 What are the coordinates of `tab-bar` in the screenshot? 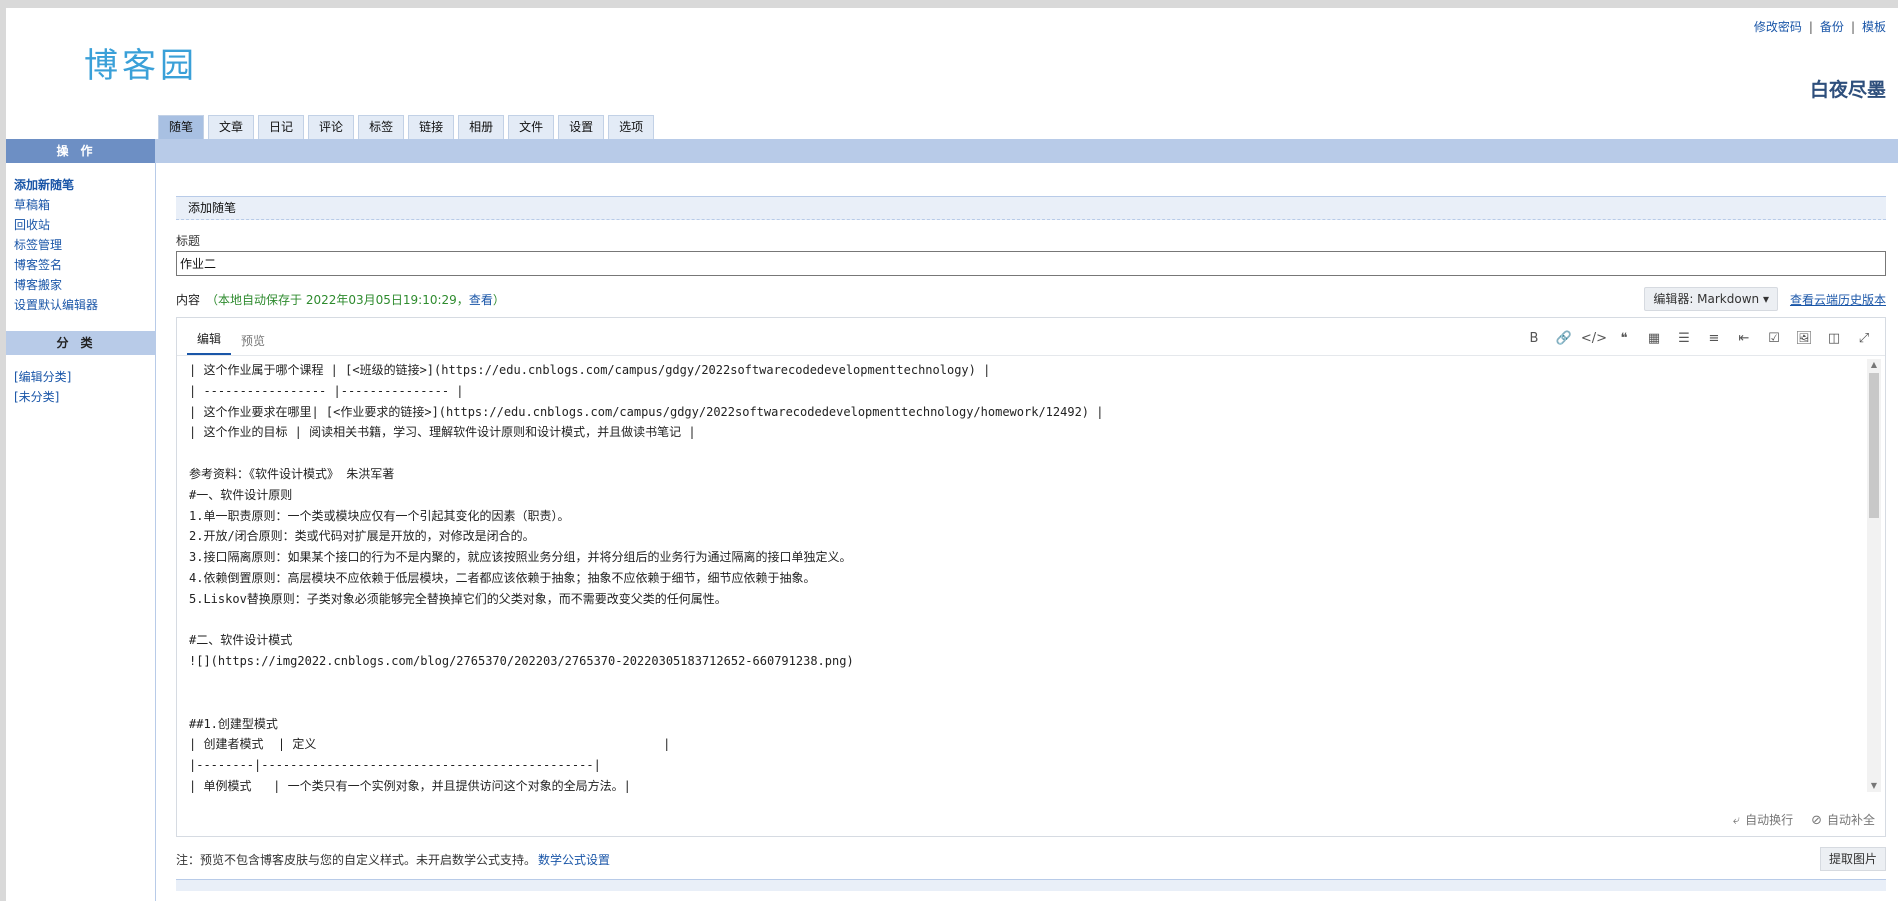 It's located at (1027, 151).